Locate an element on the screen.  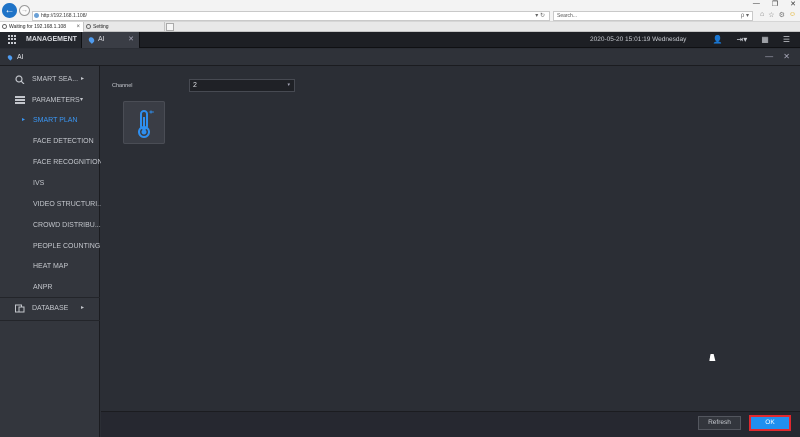
sidebar-item-label: PEOPLE COUNTING is located at coordinates (67, 246).